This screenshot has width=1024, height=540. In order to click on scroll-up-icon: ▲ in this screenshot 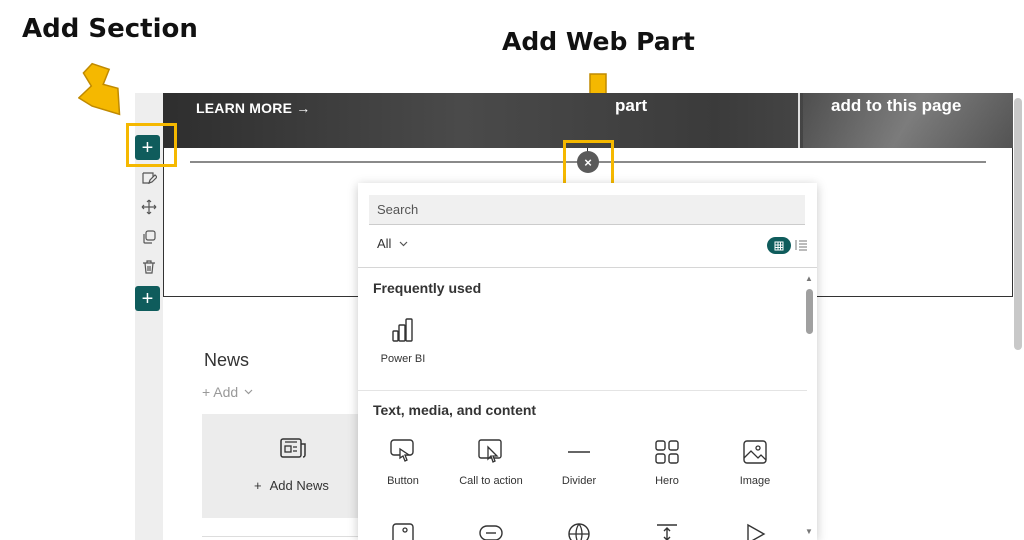, I will do `click(809, 278)`.